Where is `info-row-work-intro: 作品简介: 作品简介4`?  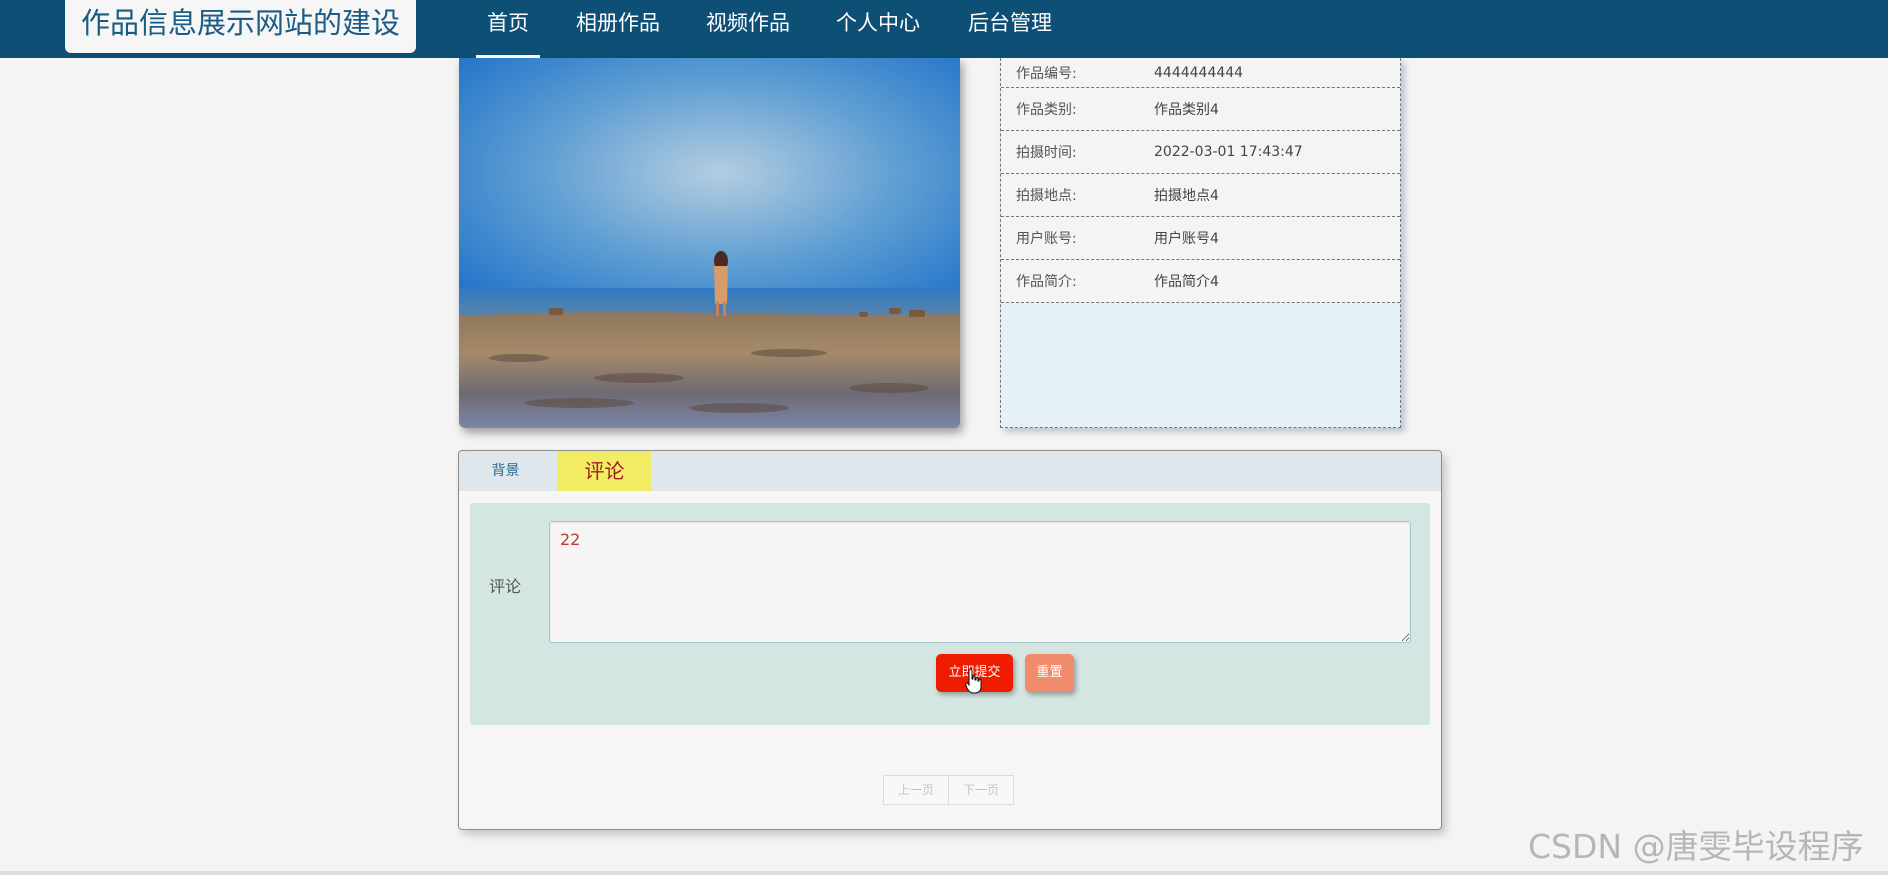 info-row-work-intro: 作品简介: 作品简介4 is located at coordinates (1200, 281).